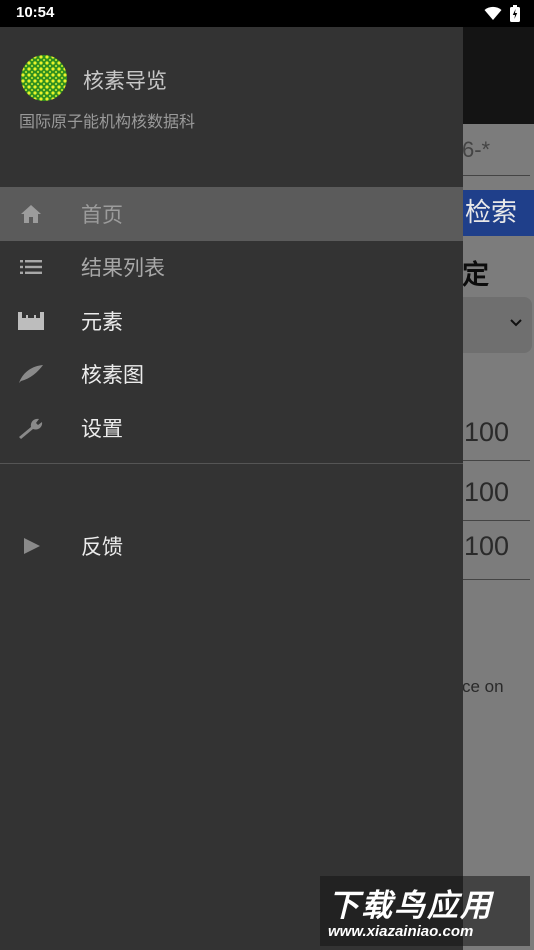 This screenshot has width=534, height=950. What do you see at coordinates (231, 428) in the screenshot?
I see `menu-item-settings: 设置` at bounding box center [231, 428].